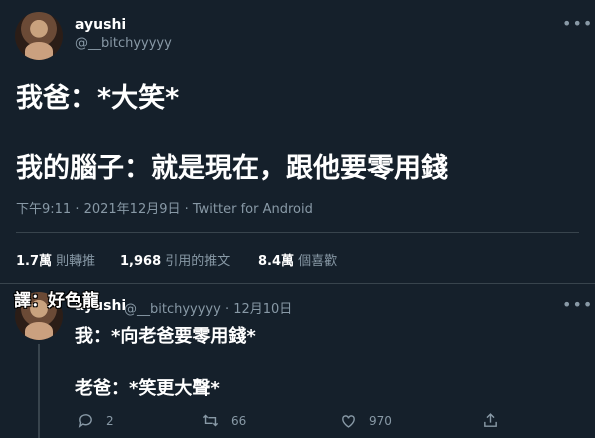 The image size is (595, 438). I want to click on retweet-icon, so click(210, 420).